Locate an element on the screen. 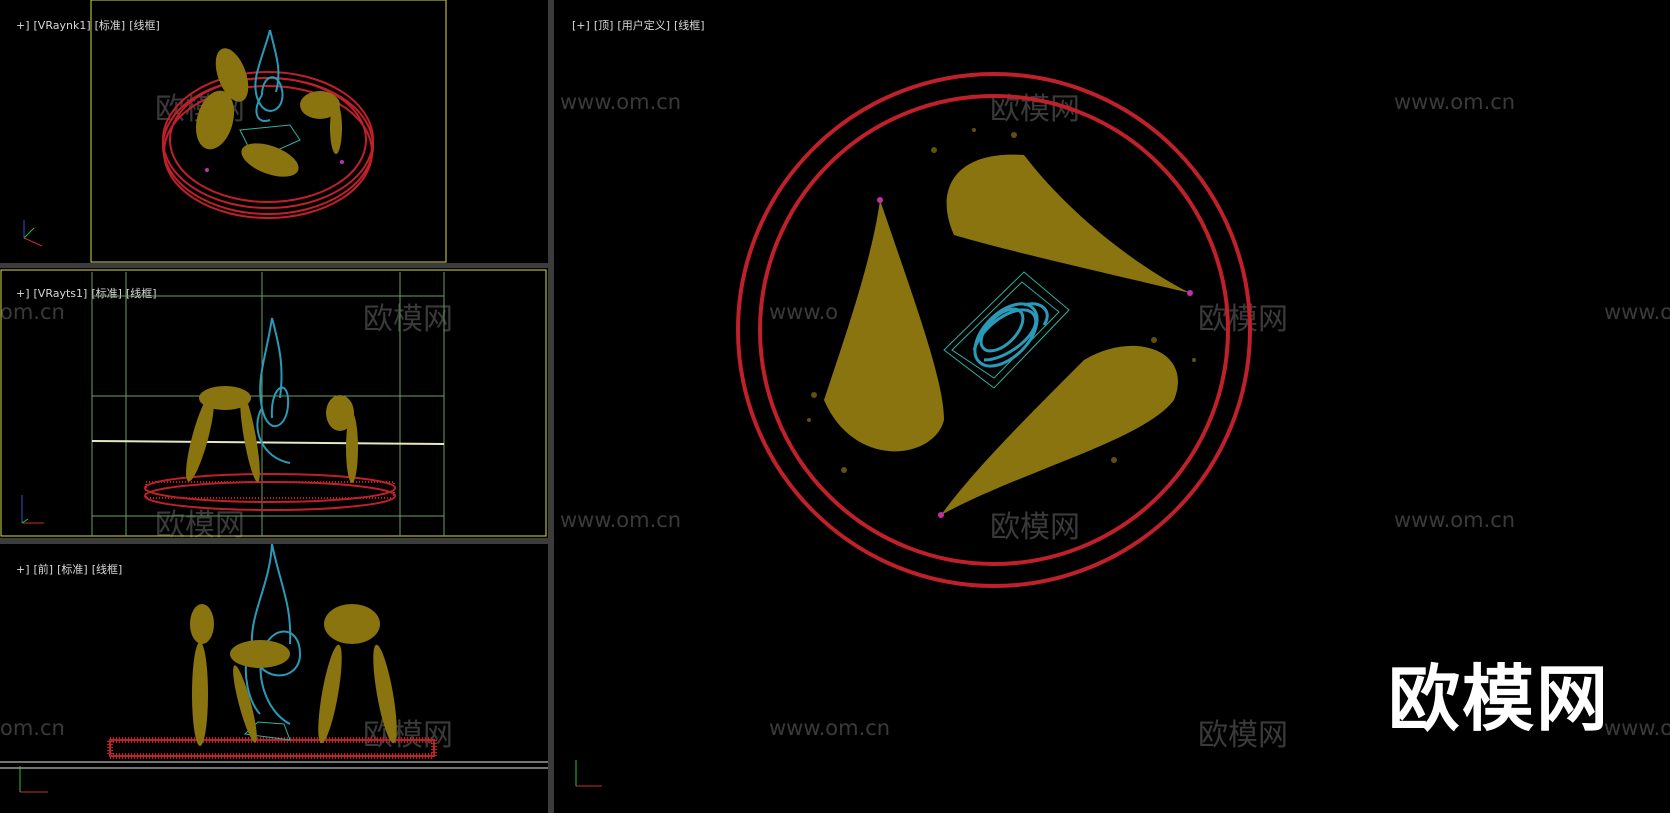 Image resolution: width=1670 pixels, height=813 pixels. front-scene is located at coordinates (274, 656).